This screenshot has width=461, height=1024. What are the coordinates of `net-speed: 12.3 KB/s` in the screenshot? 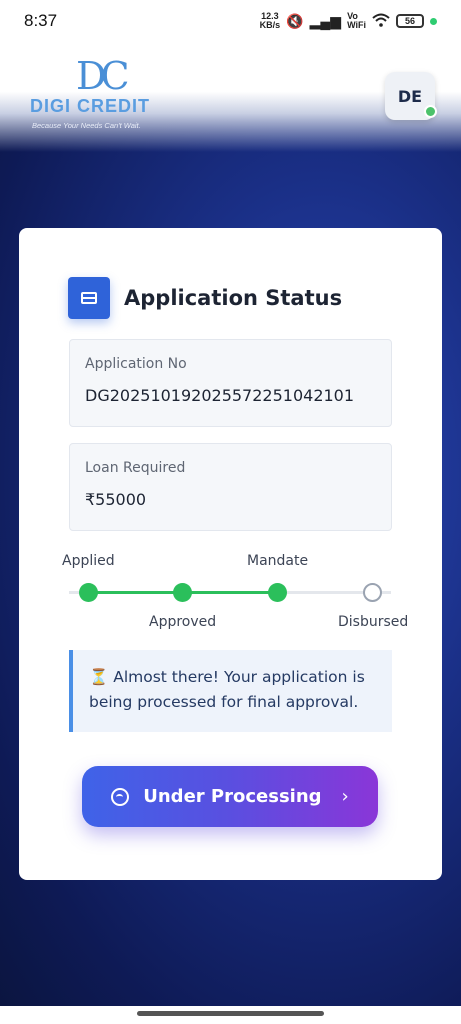 It's located at (270, 20).